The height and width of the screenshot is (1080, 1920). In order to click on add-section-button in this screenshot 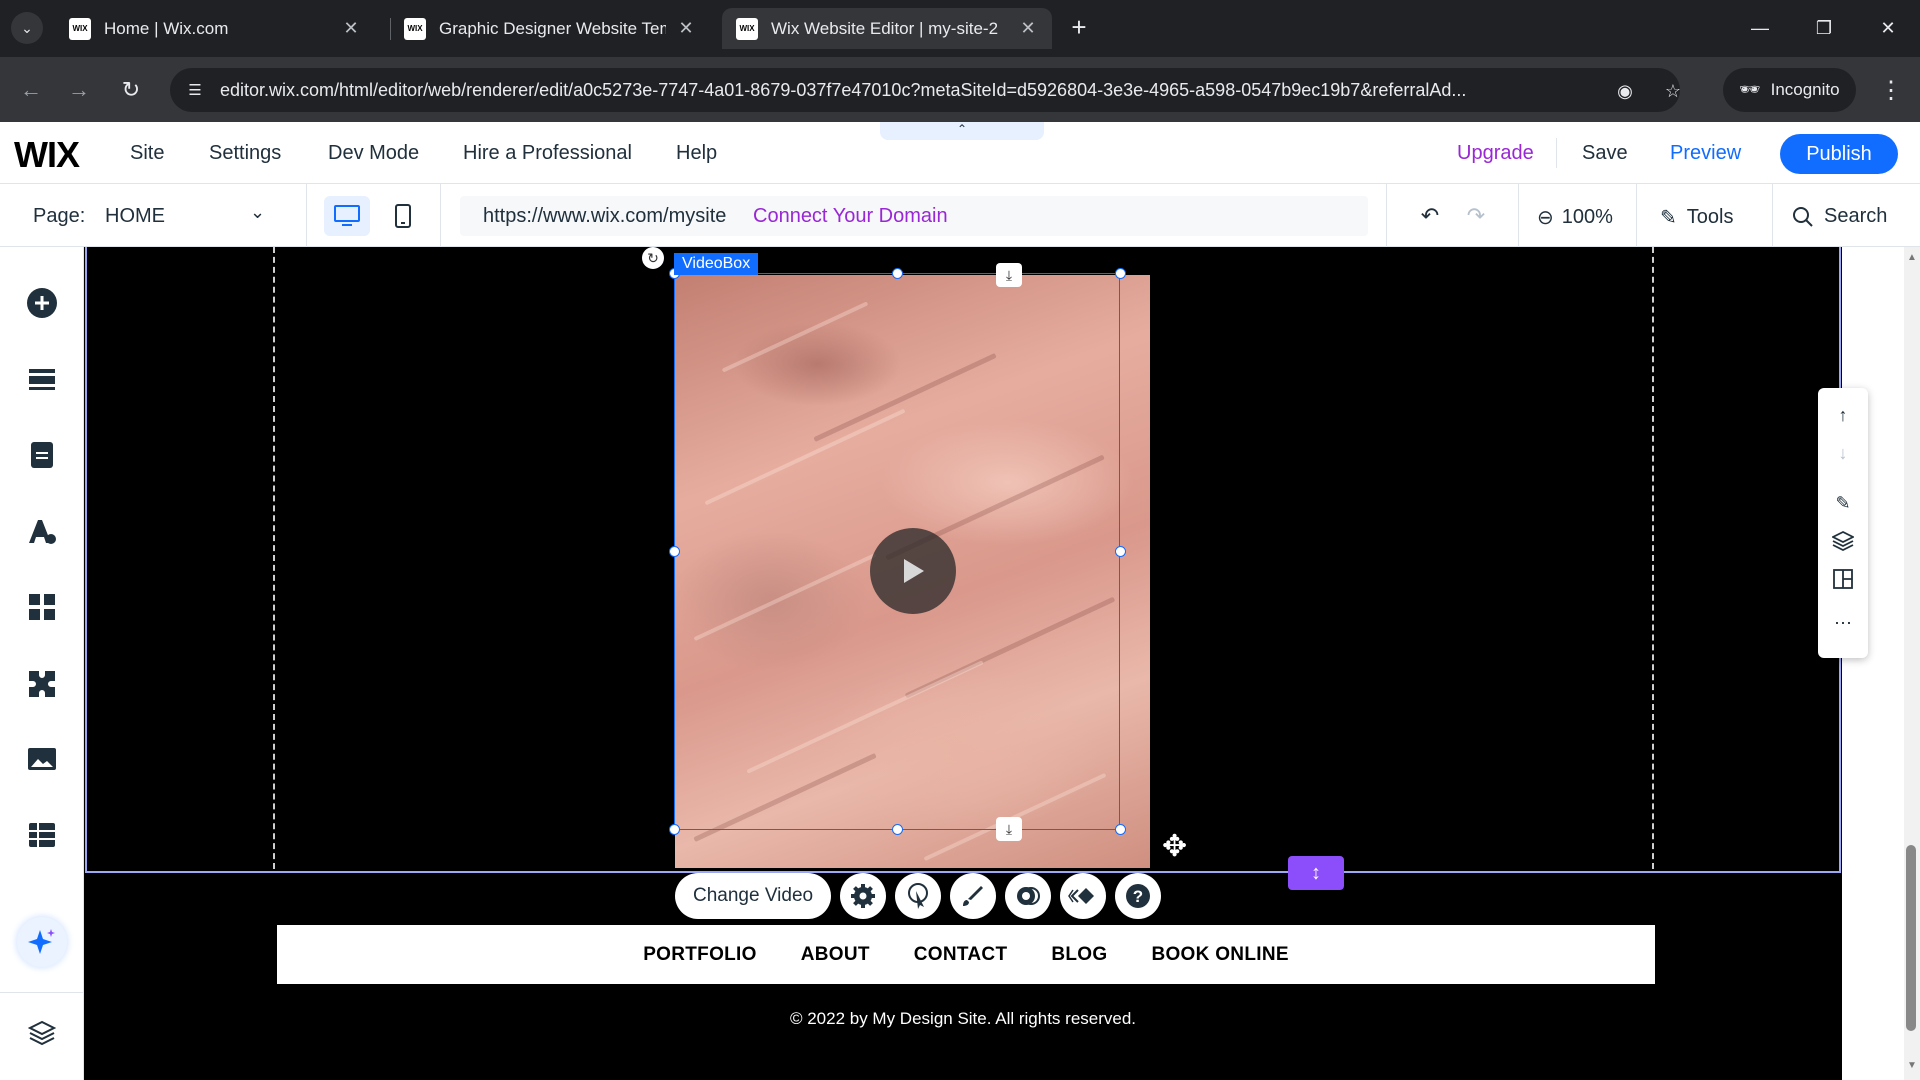, I will do `click(42, 379)`.